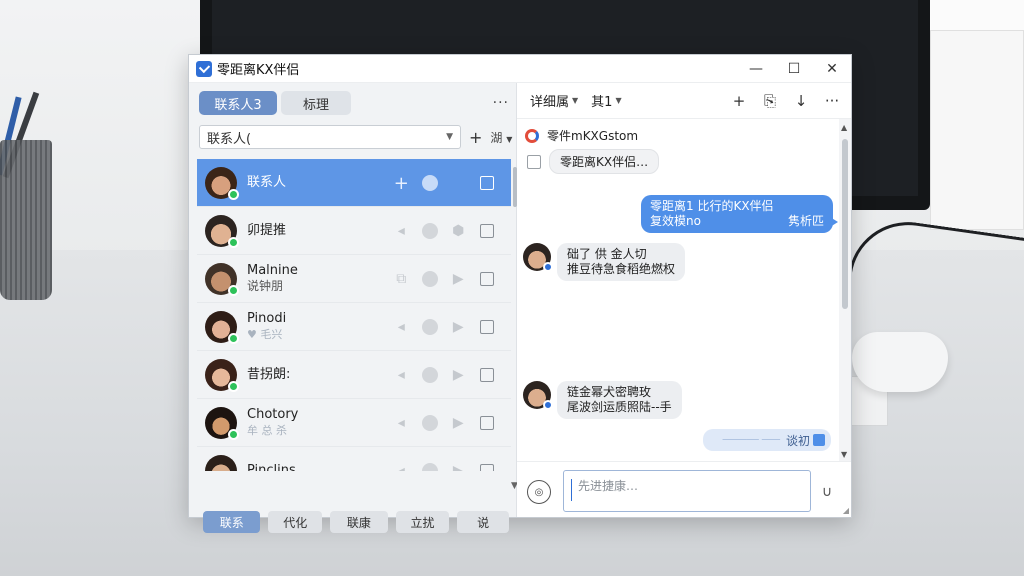 The height and width of the screenshot is (576, 1024). What do you see at coordinates (554, 100) in the screenshot?
I see `details-dropdown: 详细属 ▼` at bounding box center [554, 100].